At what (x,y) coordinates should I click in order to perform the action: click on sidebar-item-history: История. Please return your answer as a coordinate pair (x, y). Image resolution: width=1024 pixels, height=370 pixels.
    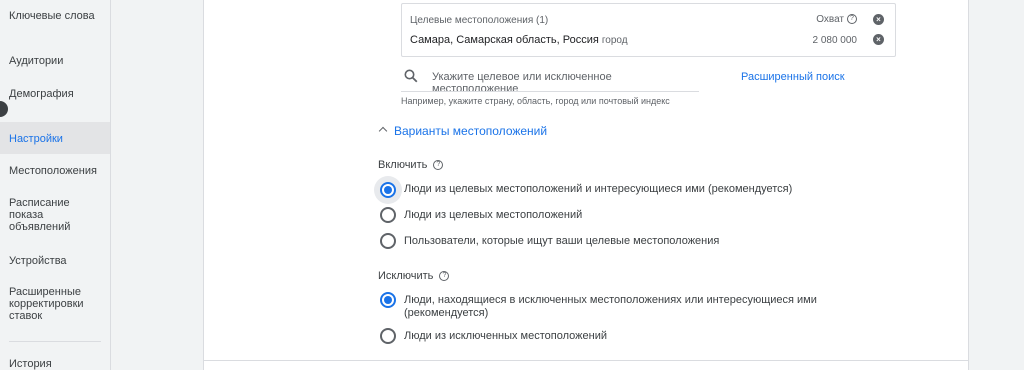
    Looking at the image, I should click on (55, 364).